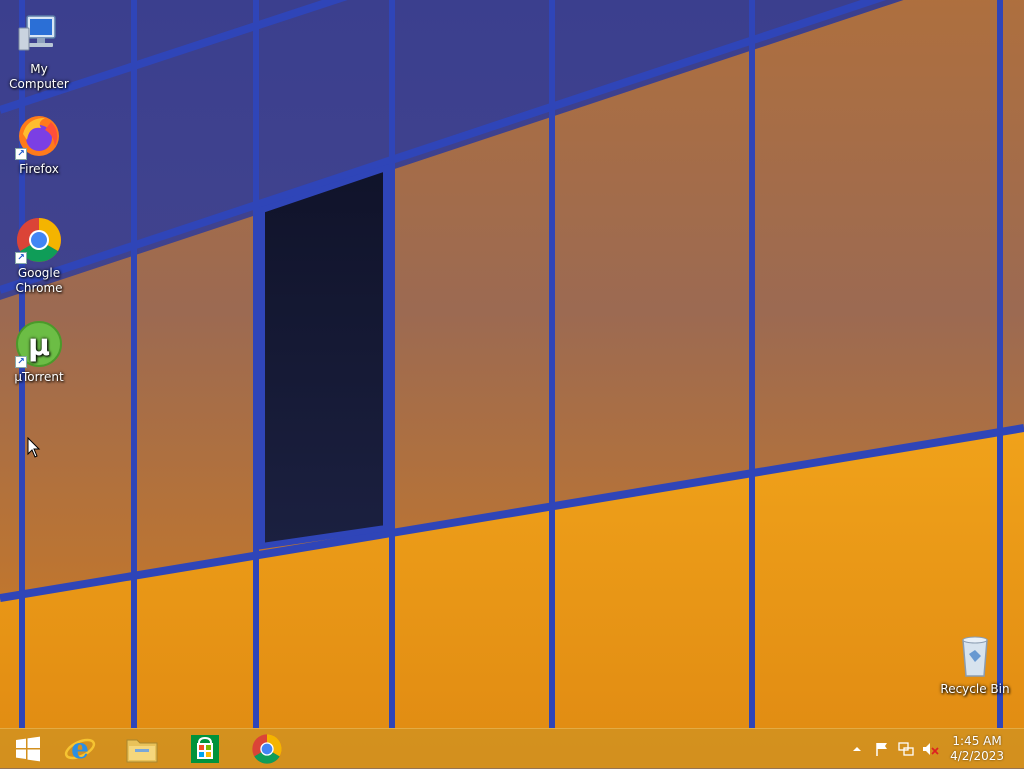  What do you see at coordinates (906, 749) in the screenshot?
I see `network-icon` at bounding box center [906, 749].